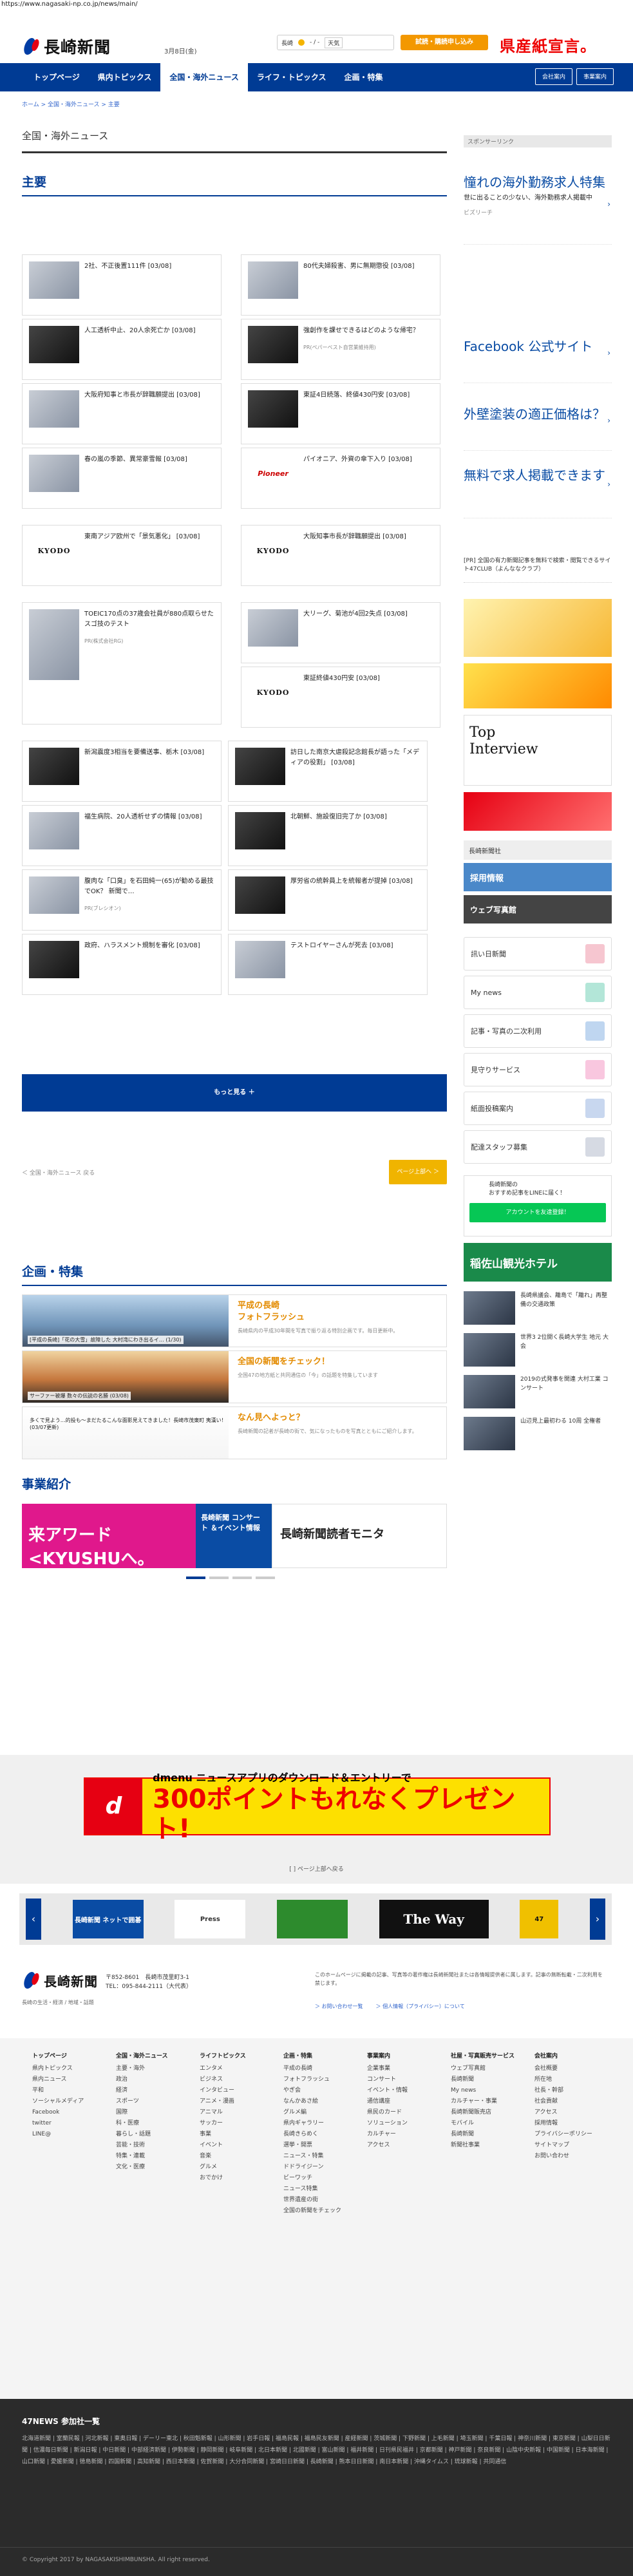  Describe the element at coordinates (569, 2056) in the screenshot. I see `sitemap-heading: 会社案内` at that location.